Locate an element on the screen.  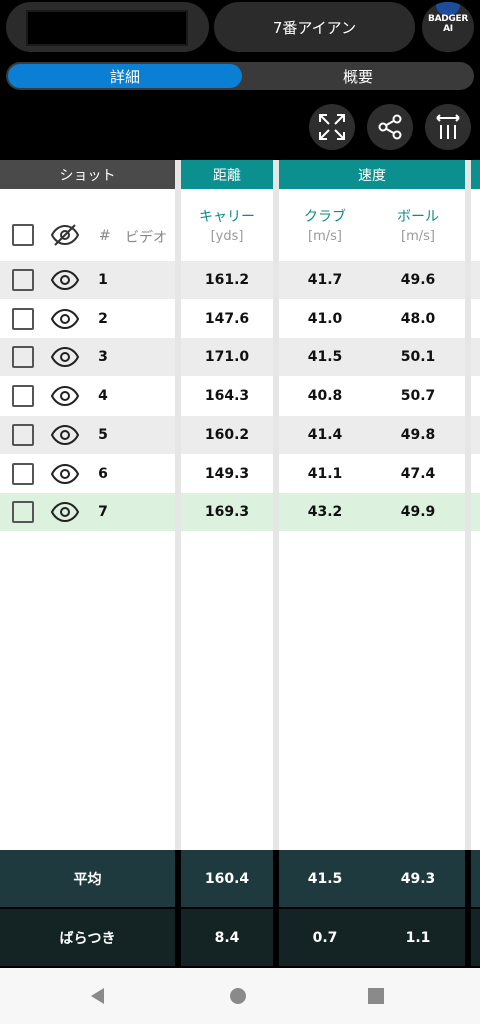
tab-summary-label: 概要 is located at coordinates (357, 76).